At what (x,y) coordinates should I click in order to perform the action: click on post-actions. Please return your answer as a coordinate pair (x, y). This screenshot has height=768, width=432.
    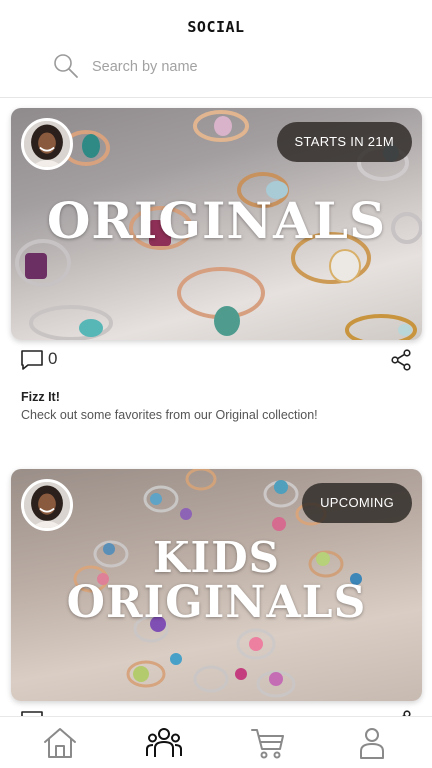
    Looking at the image, I should click on (216, 712).